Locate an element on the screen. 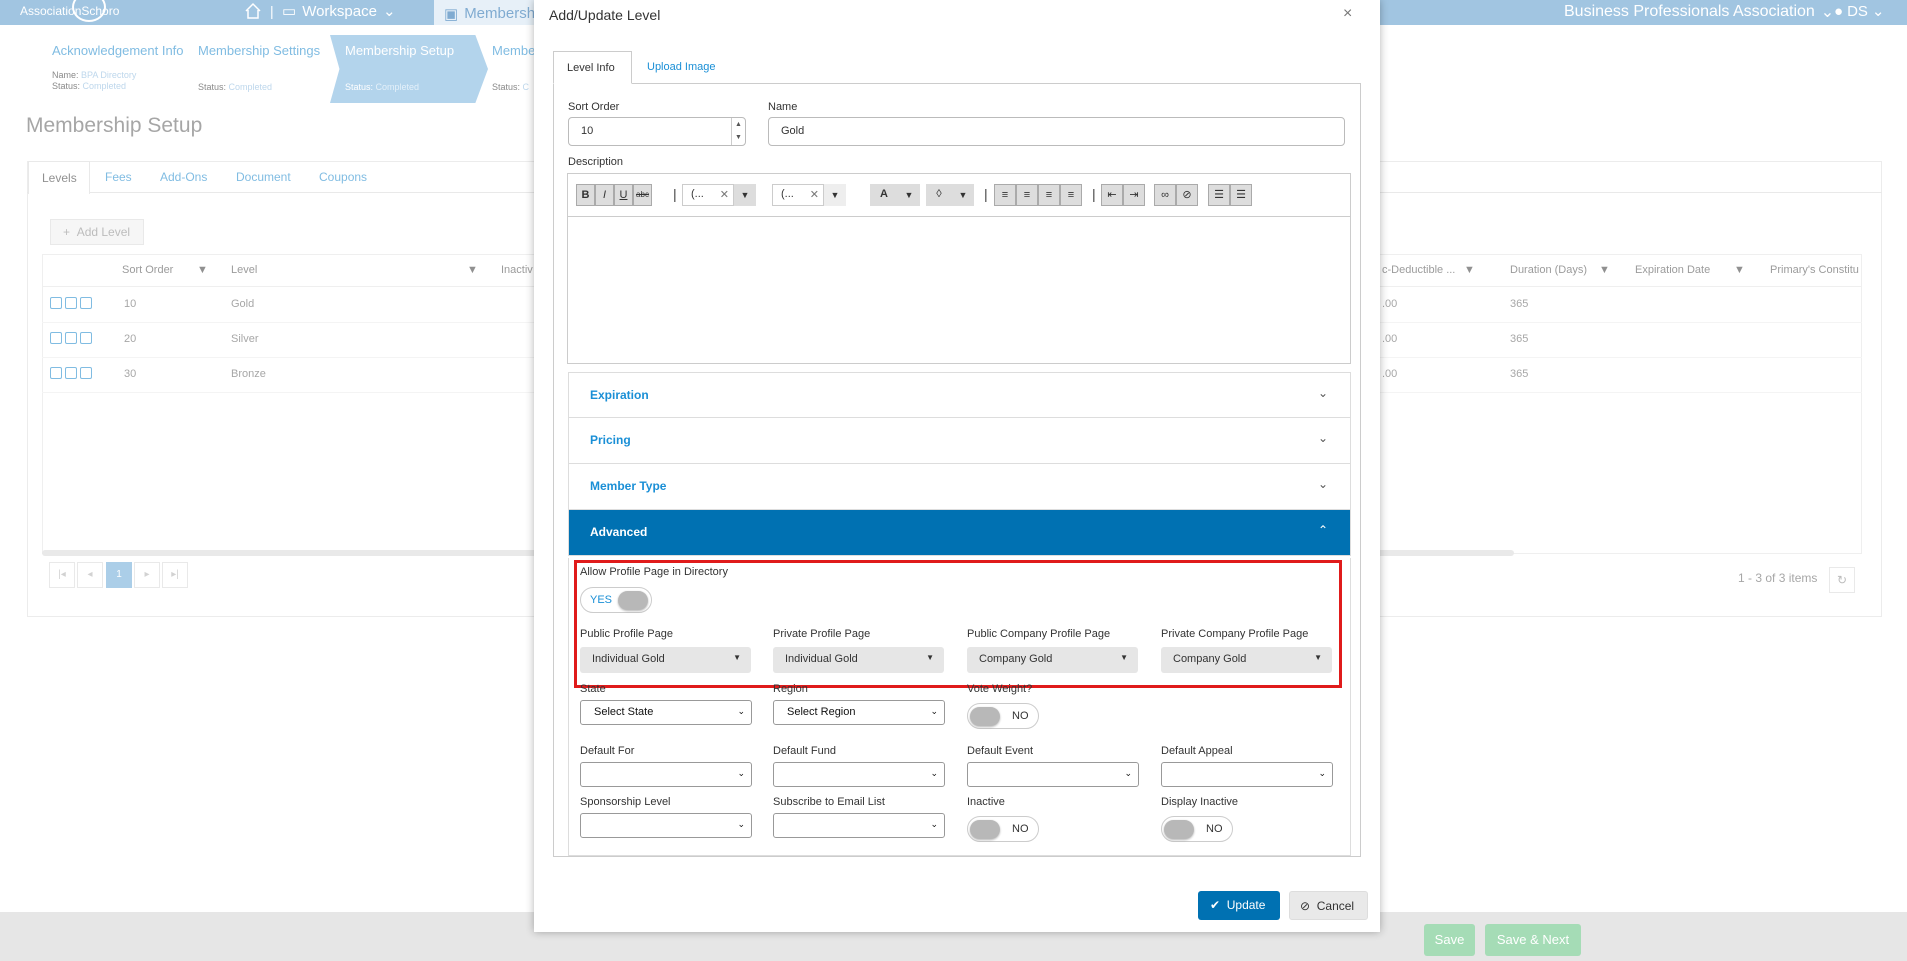 This screenshot has height=961, width=1907. cancel-label: Cancel is located at coordinates (1335, 906).